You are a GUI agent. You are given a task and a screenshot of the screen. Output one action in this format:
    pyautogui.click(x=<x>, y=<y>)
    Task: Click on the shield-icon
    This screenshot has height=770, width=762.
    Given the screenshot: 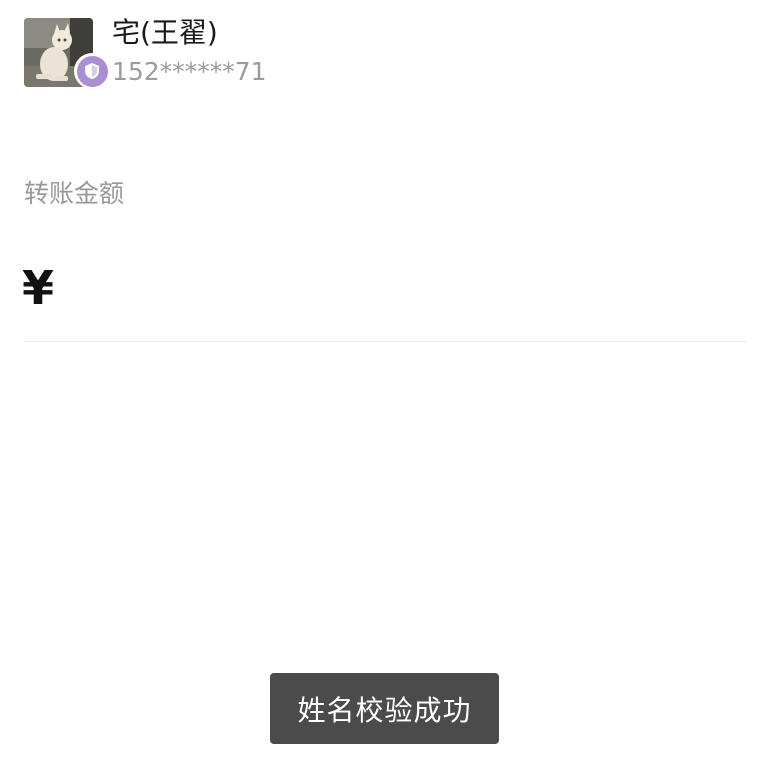 What is the action you would take?
    pyautogui.click(x=92, y=71)
    